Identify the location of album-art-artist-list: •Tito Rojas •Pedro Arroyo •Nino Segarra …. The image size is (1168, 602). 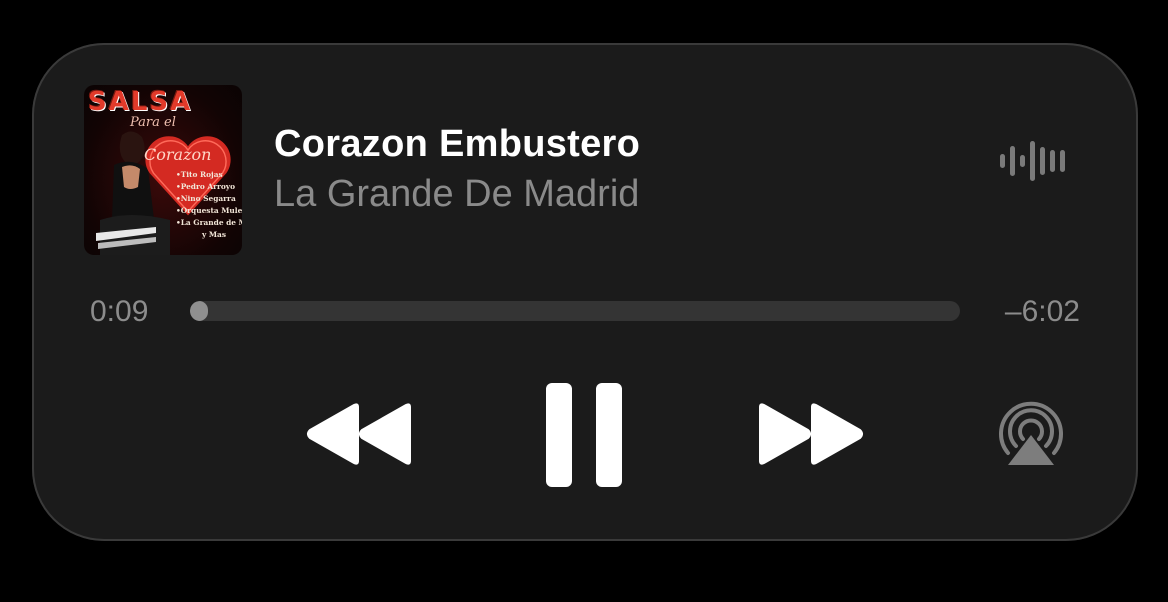
(209, 205).